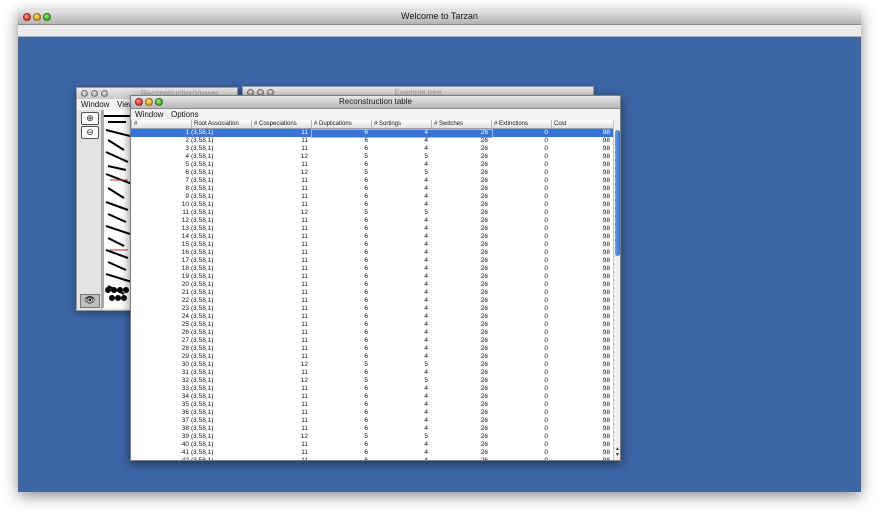 This screenshot has height=518, width=880. I want to click on table-row: 16 (3,58,1) 11 6 4 26 0 98, so click(372, 253).